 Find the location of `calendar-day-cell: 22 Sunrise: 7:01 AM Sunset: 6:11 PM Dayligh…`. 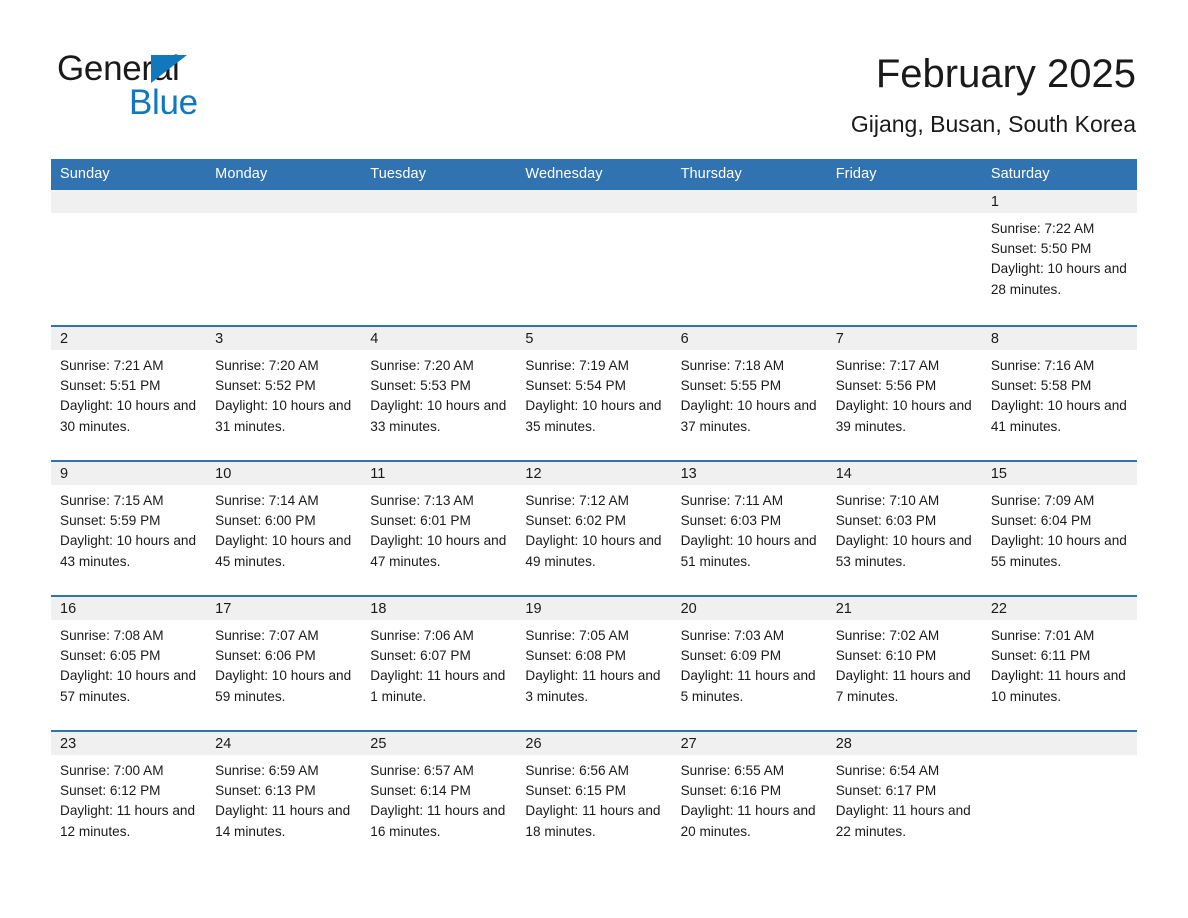

calendar-day-cell: 22 Sunrise: 7:01 AM Sunset: 6:11 PM Dayligh… is located at coordinates (1059, 663).